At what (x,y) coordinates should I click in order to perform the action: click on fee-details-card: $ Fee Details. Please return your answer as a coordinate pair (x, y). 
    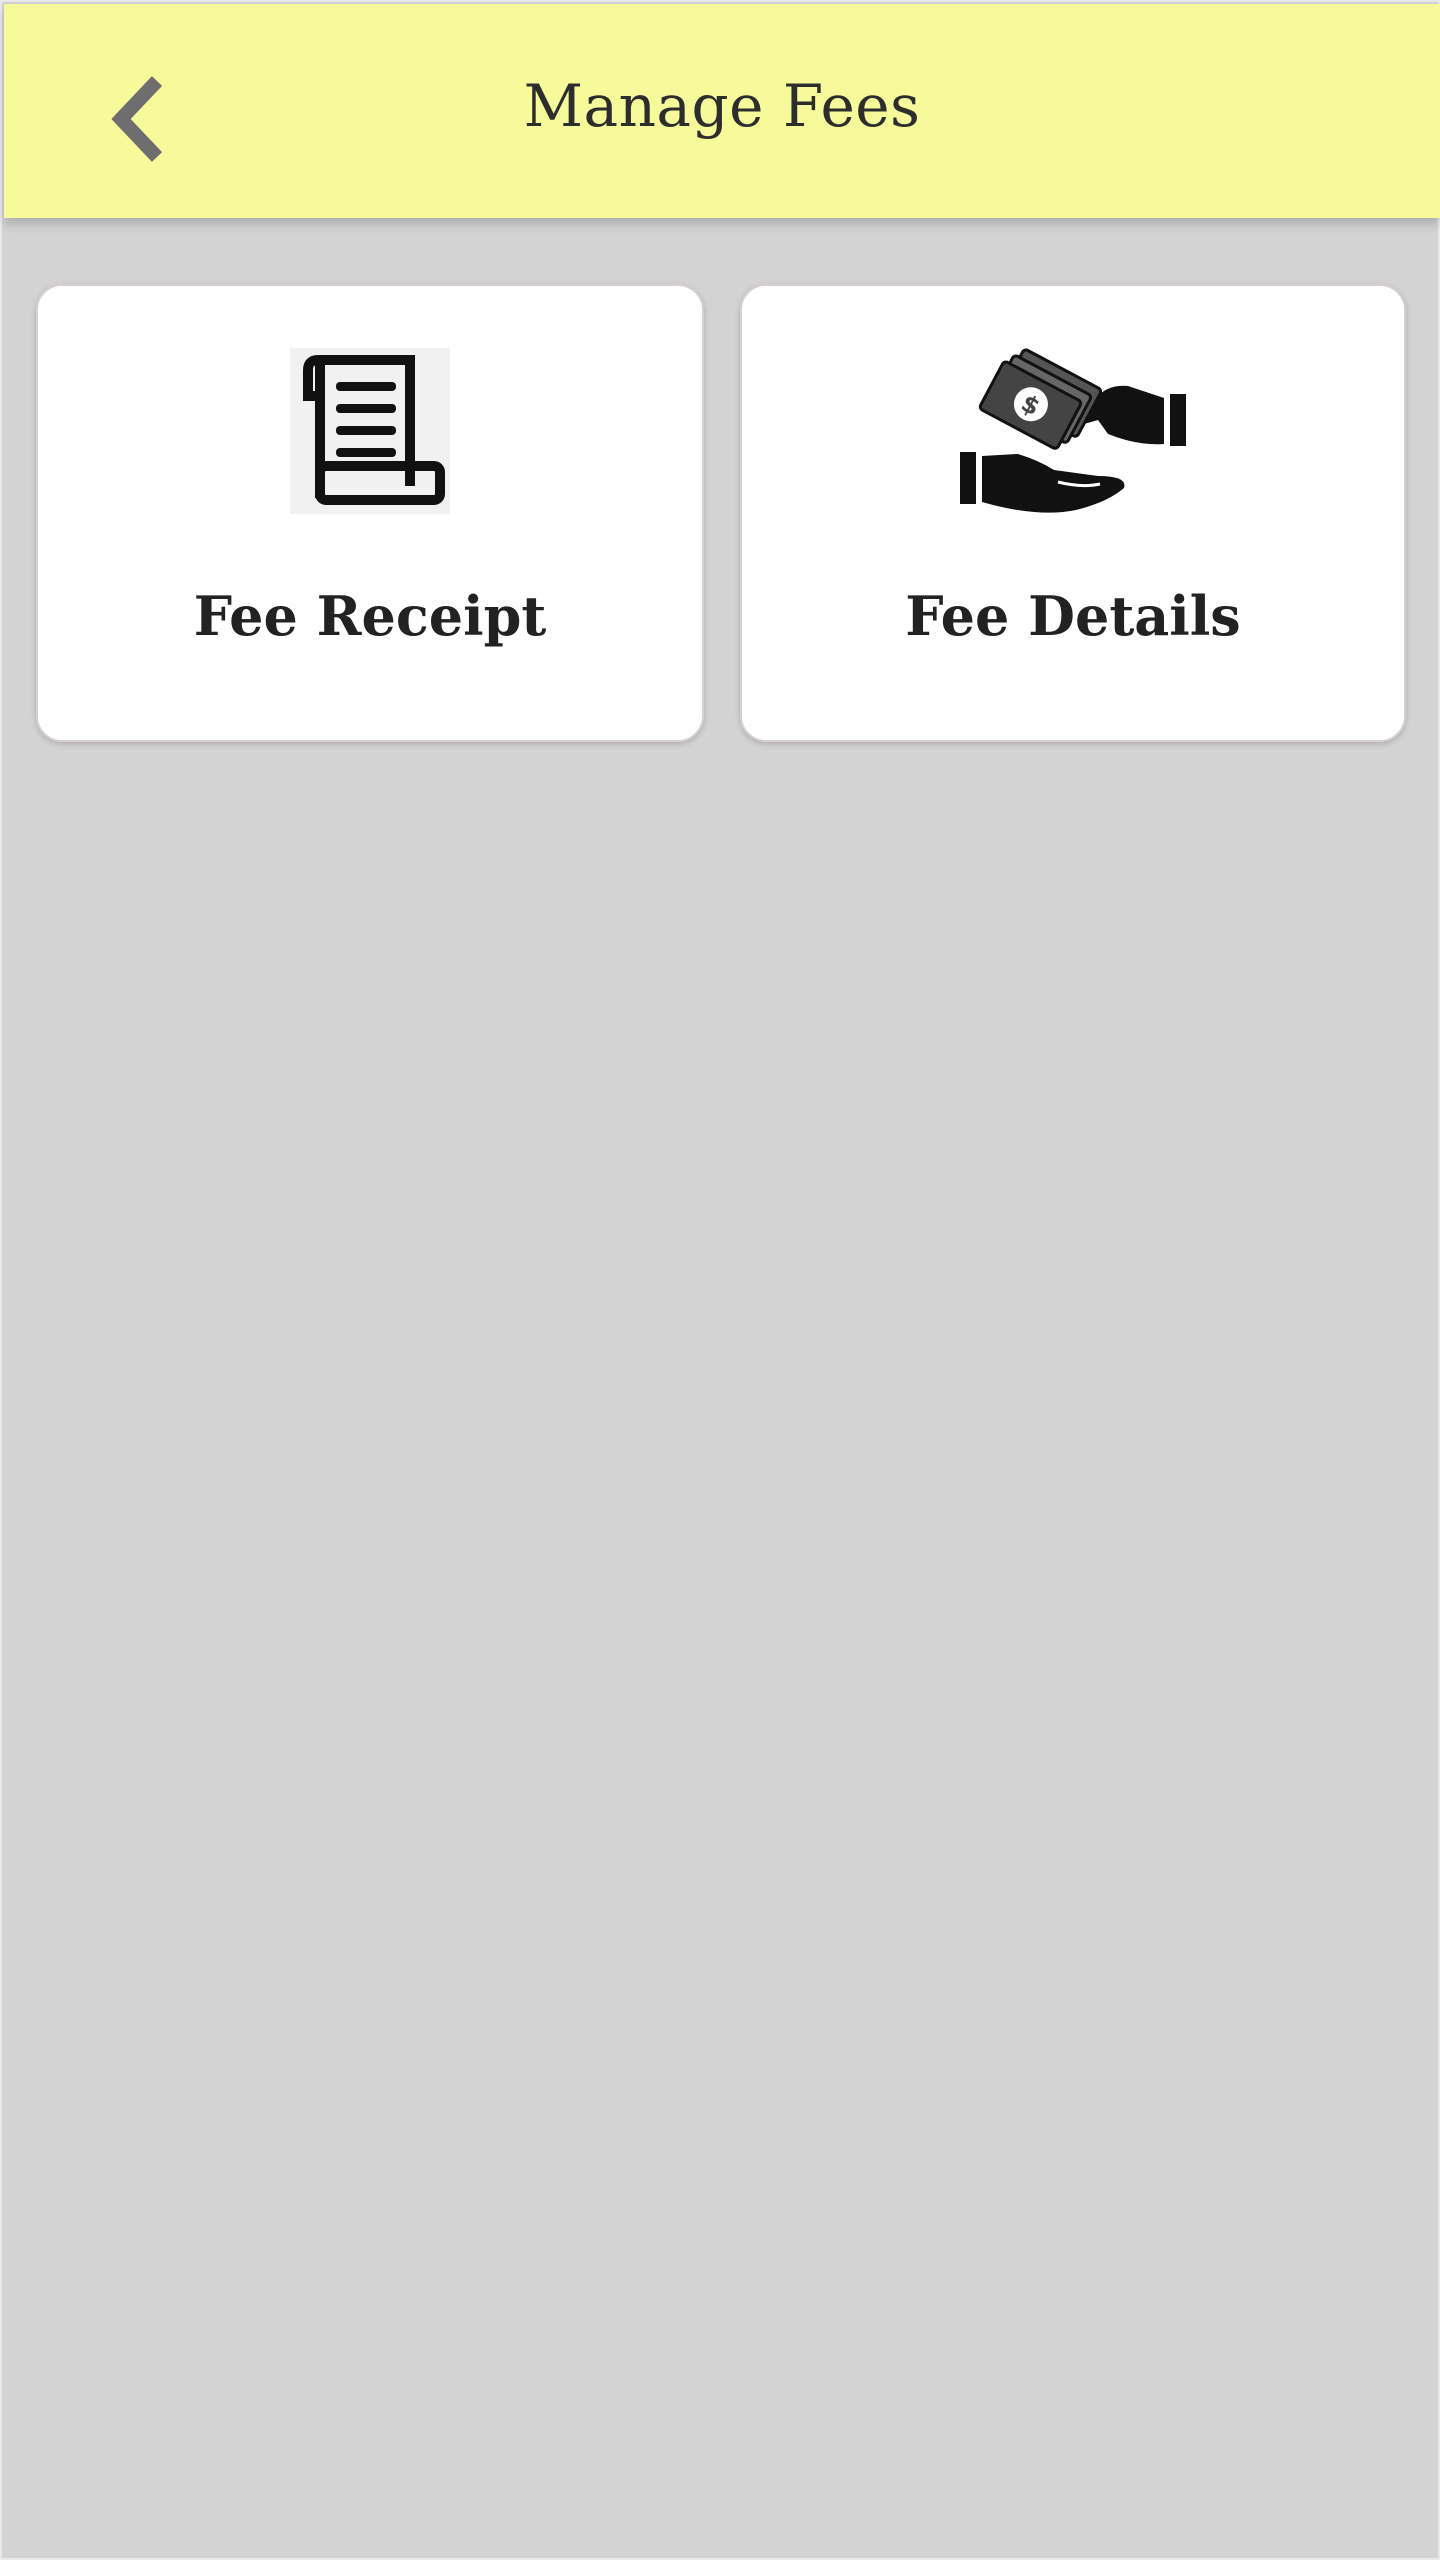
    Looking at the image, I should click on (1073, 513).